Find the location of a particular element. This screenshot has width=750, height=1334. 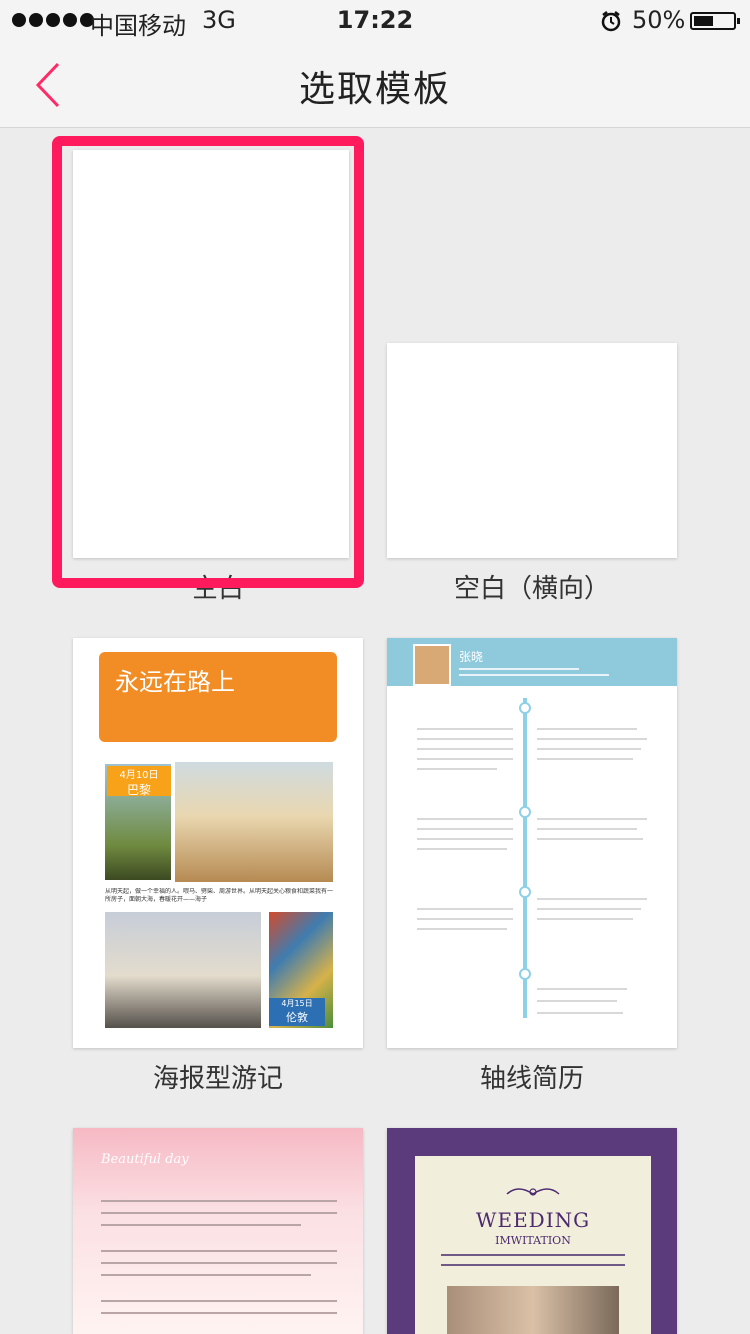

template-label: 轴线简历 is located at coordinates (531, 1079).